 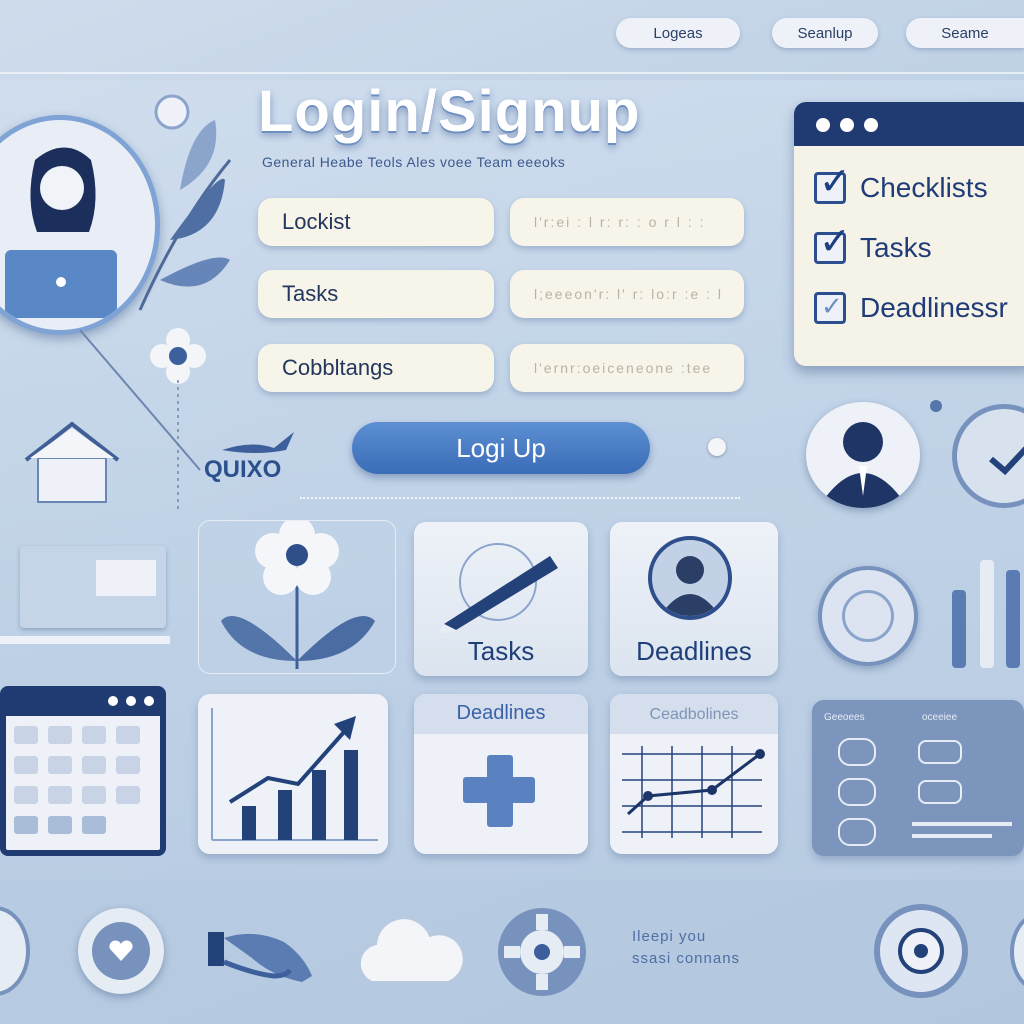 I want to click on checklist-label: Deadlinessr, so click(x=934, y=307).